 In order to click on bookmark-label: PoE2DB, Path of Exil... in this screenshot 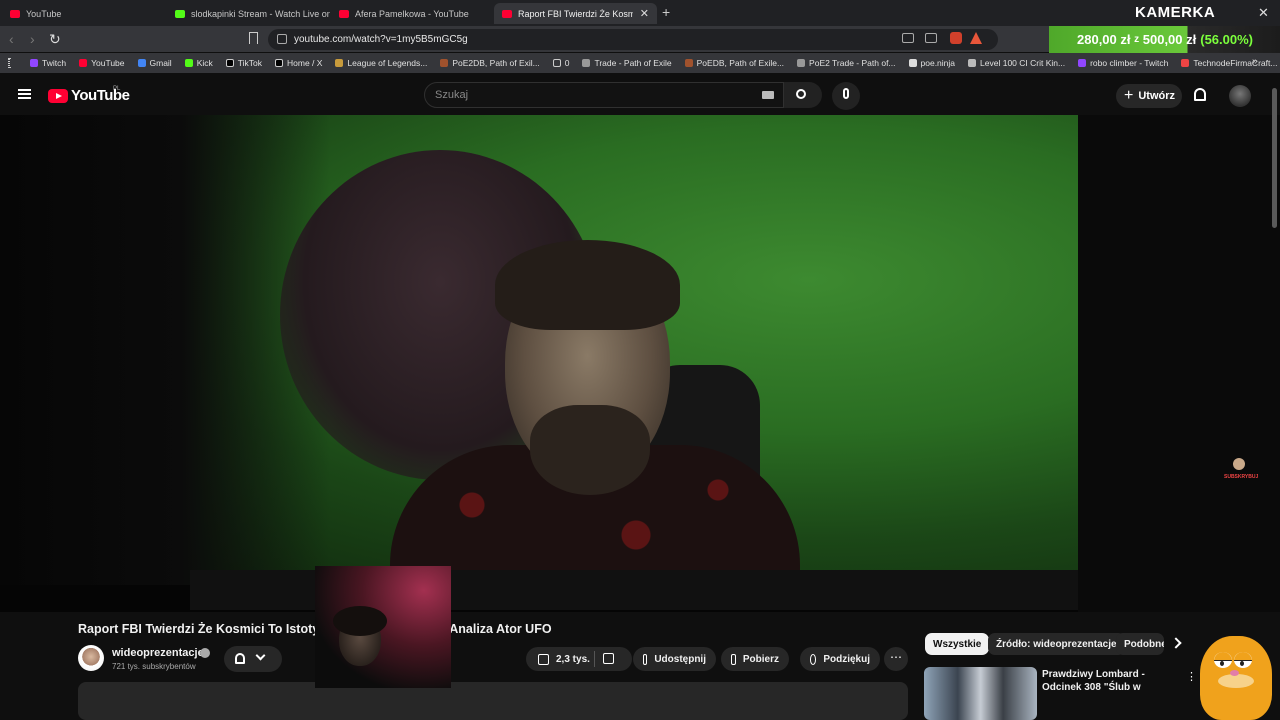, I will do `click(496, 63)`.